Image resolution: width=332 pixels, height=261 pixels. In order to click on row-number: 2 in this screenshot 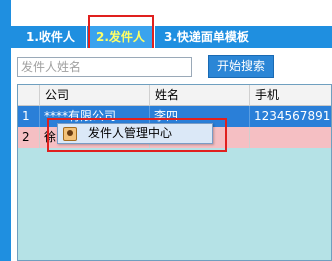, I will do `click(29, 137)`.